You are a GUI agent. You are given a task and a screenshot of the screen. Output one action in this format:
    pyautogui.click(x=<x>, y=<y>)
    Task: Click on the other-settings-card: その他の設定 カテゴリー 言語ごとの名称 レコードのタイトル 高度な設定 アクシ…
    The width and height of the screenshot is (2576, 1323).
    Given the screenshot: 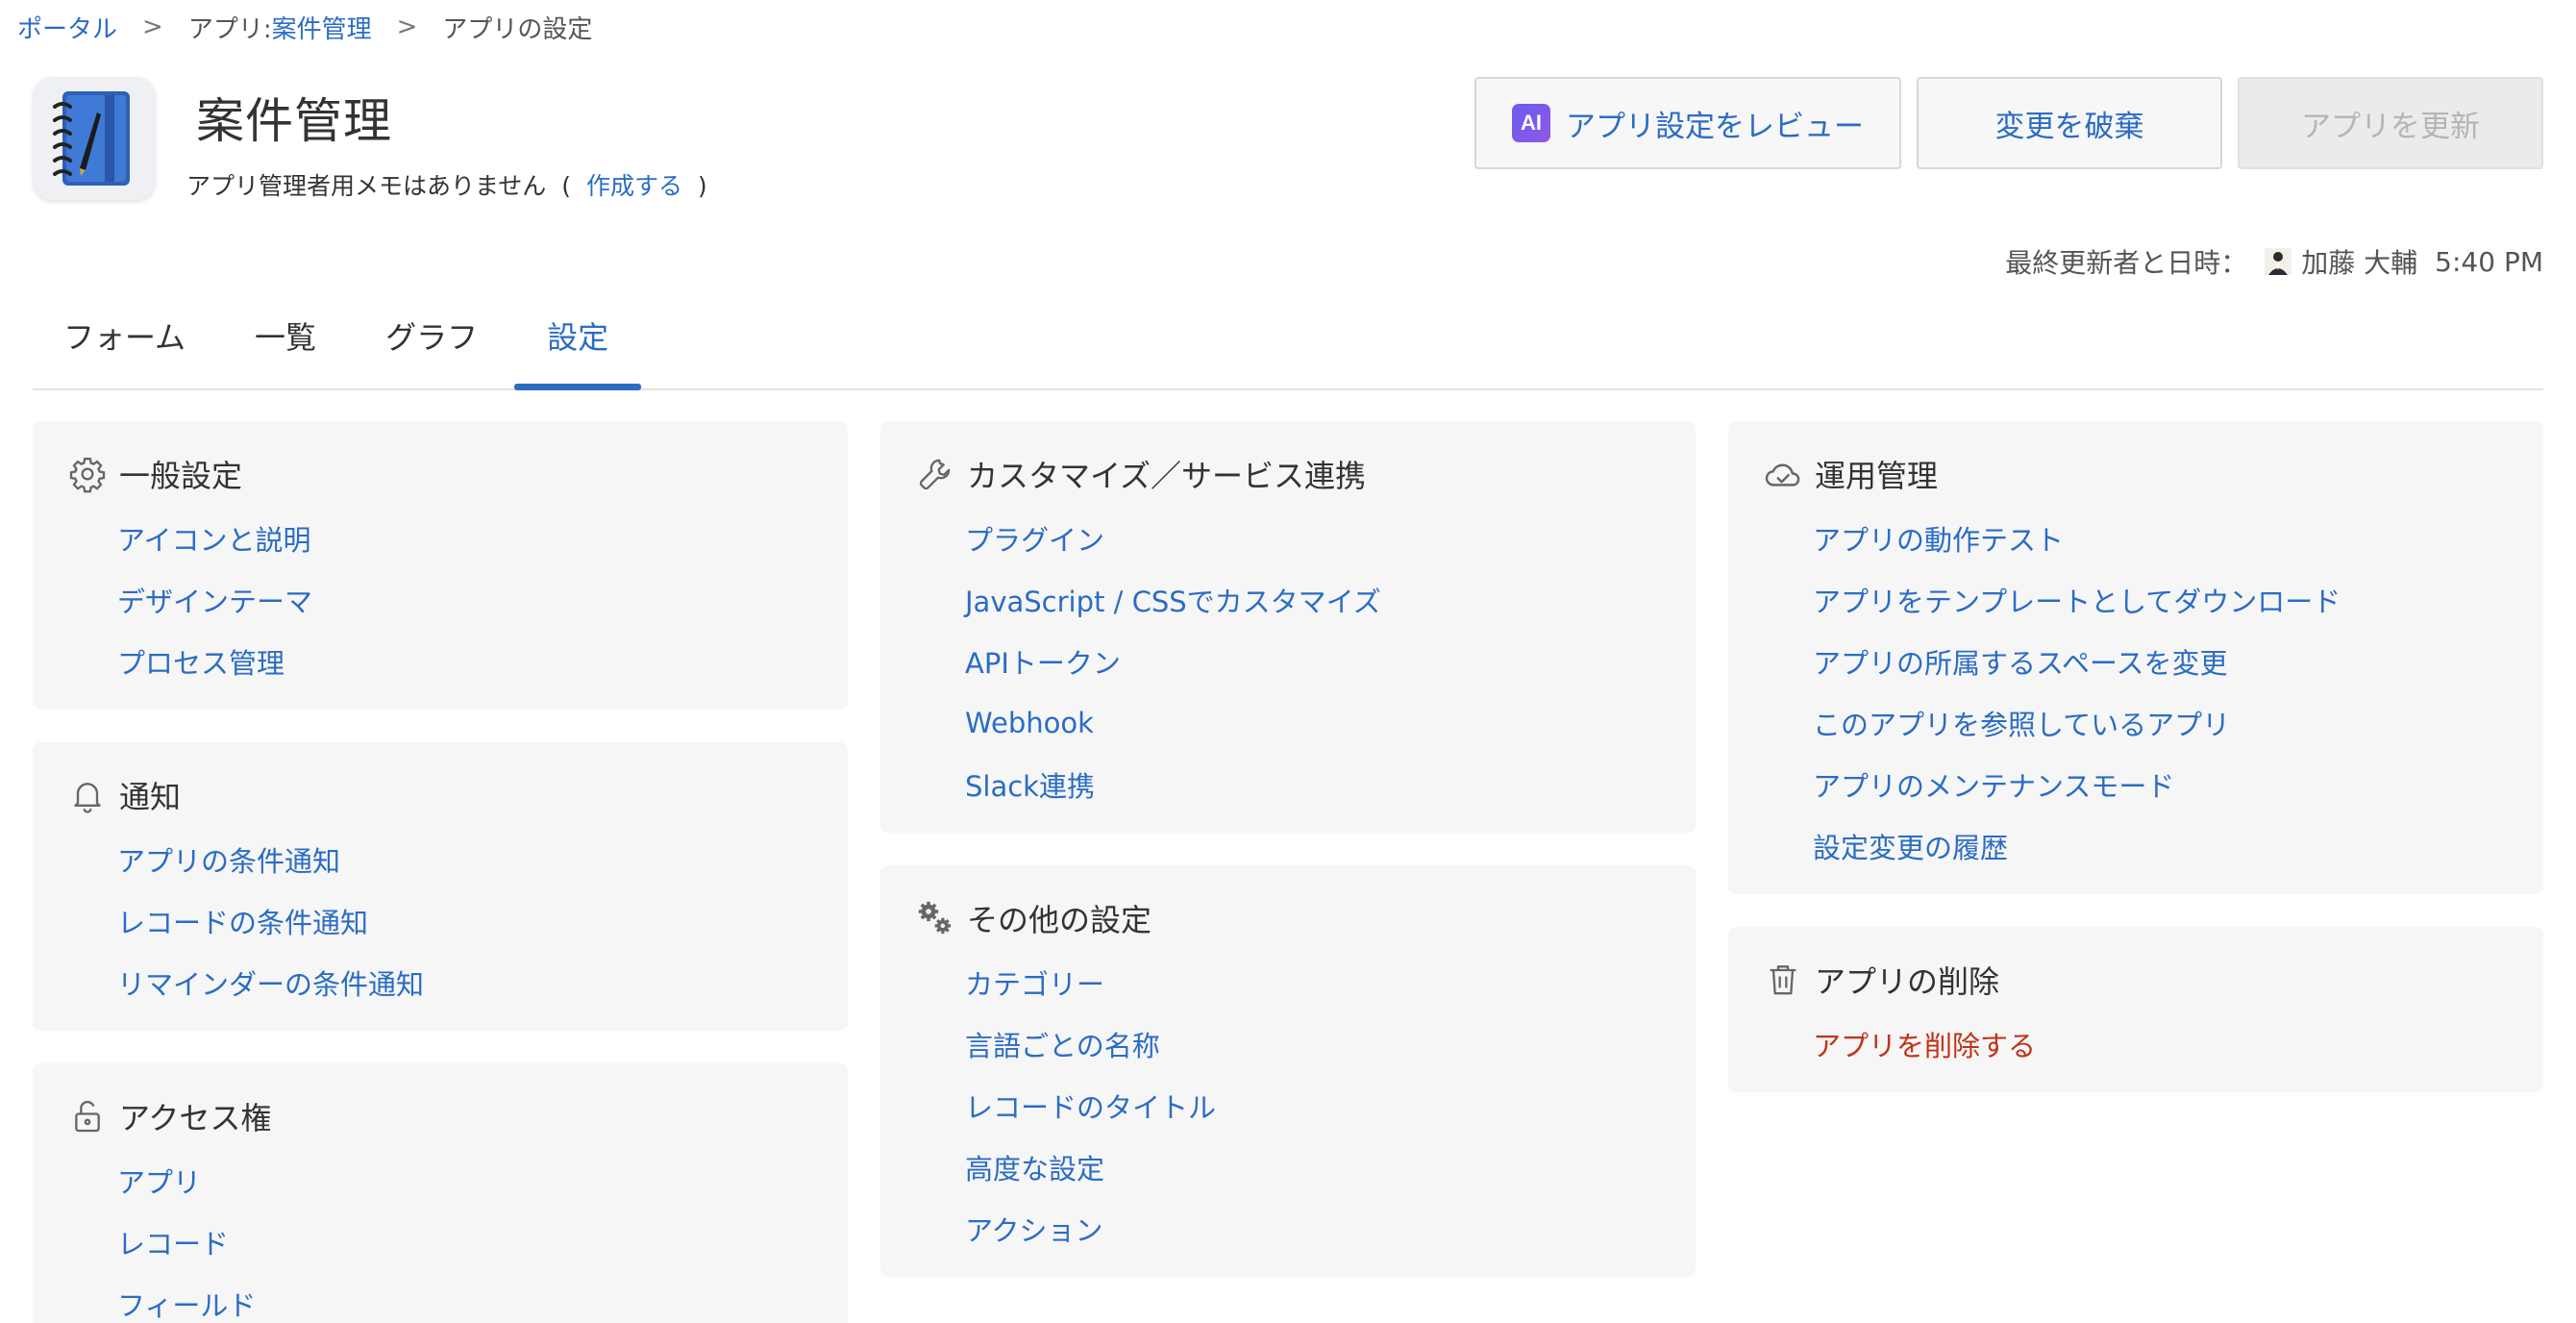 What is the action you would take?
    pyautogui.click(x=1288, y=1071)
    